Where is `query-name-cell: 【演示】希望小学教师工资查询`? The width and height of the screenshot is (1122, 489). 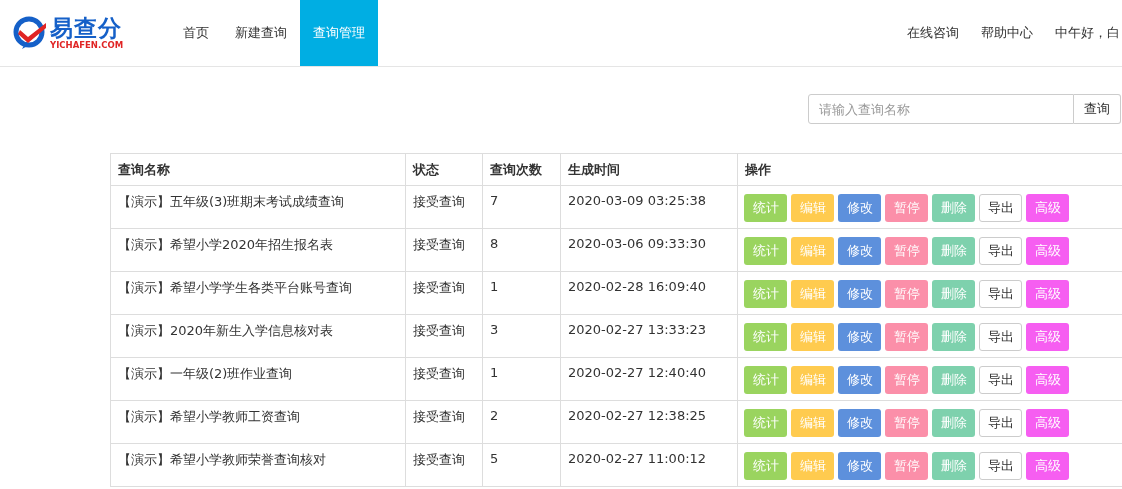
query-name-cell: 【演示】希望小学教师工资查询 is located at coordinates (258, 422).